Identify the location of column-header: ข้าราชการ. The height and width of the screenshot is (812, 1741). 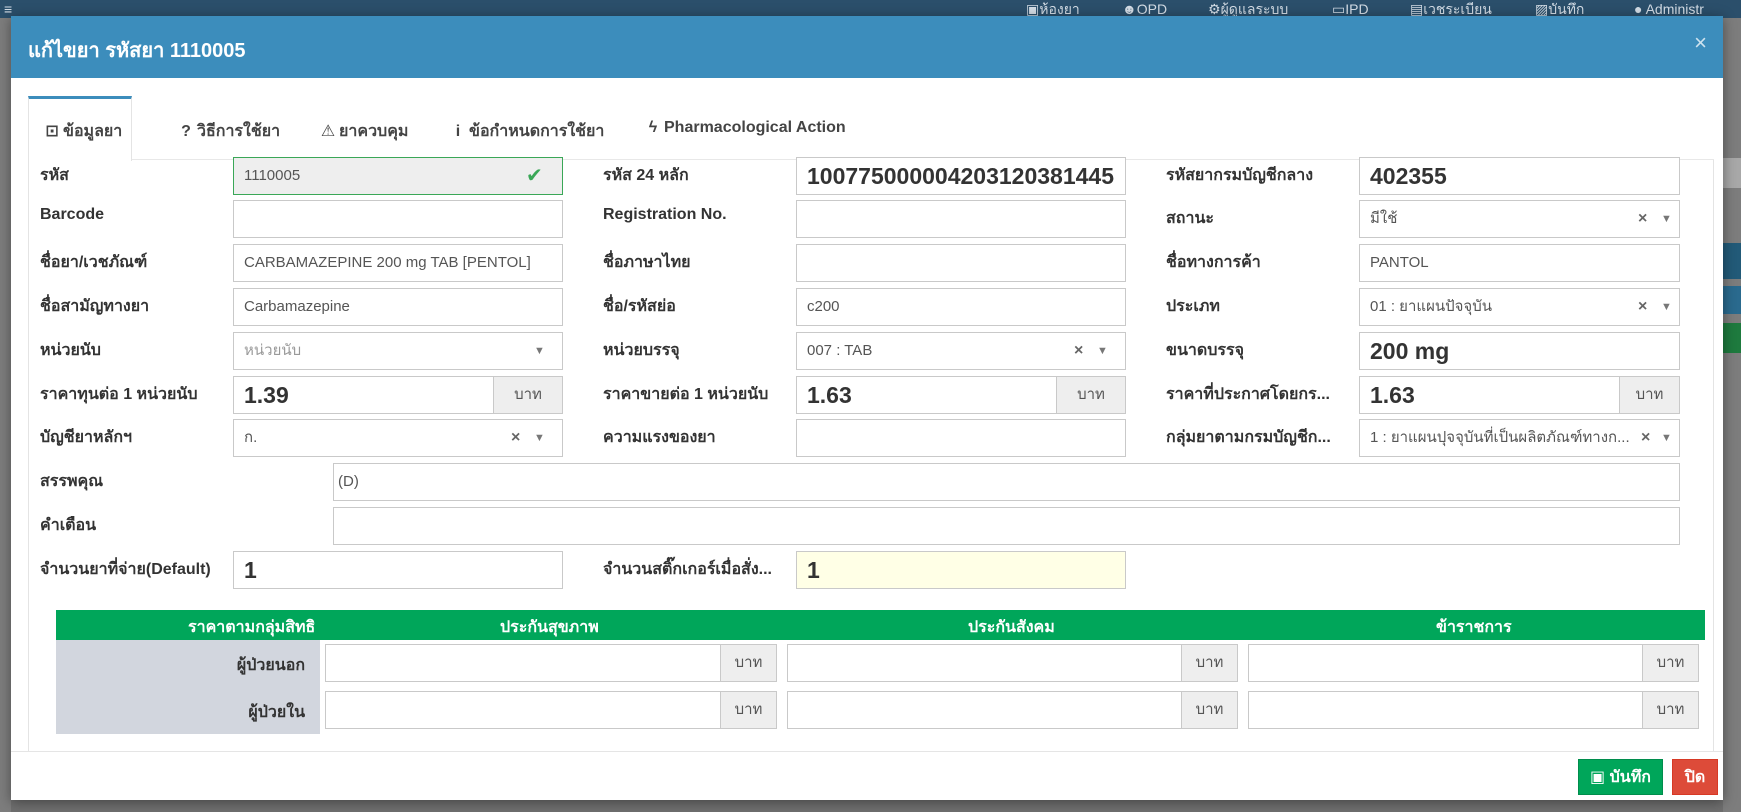
(1474, 627).